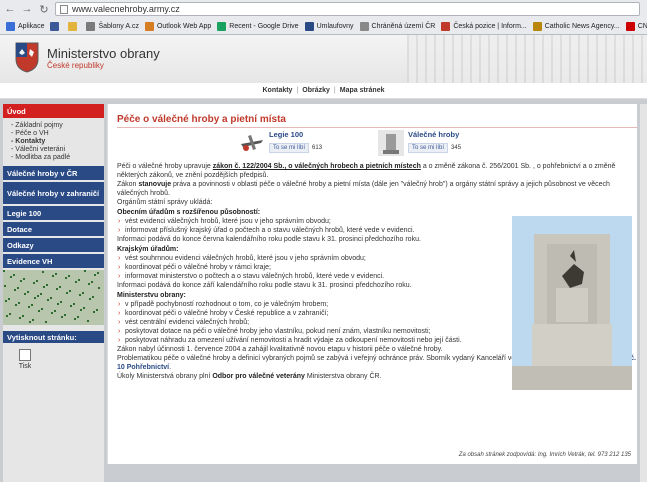 Image resolution: width=647 pixels, height=482 pixels. Describe the element at coordinates (252, 143) in the screenshot. I see `legie-100-logo-icon` at that location.